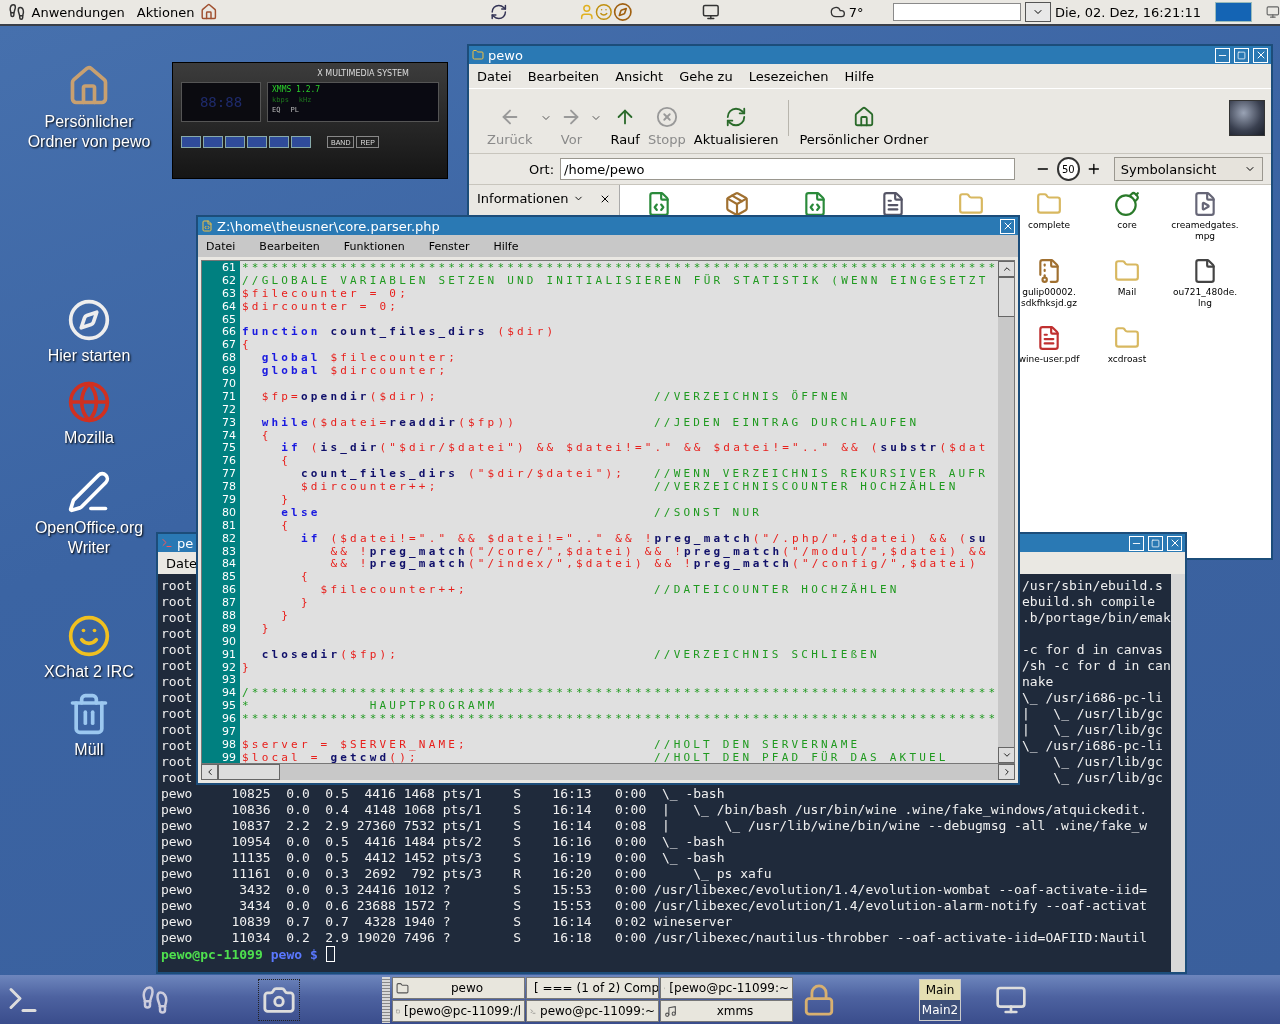 This screenshot has height=1024, width=1280. What do you see at coordinates (767, 654) in the screenshot?
I see `code-comment: //VERZEICHNIS SCHLIEßEN` at bounding box center [767, 654].